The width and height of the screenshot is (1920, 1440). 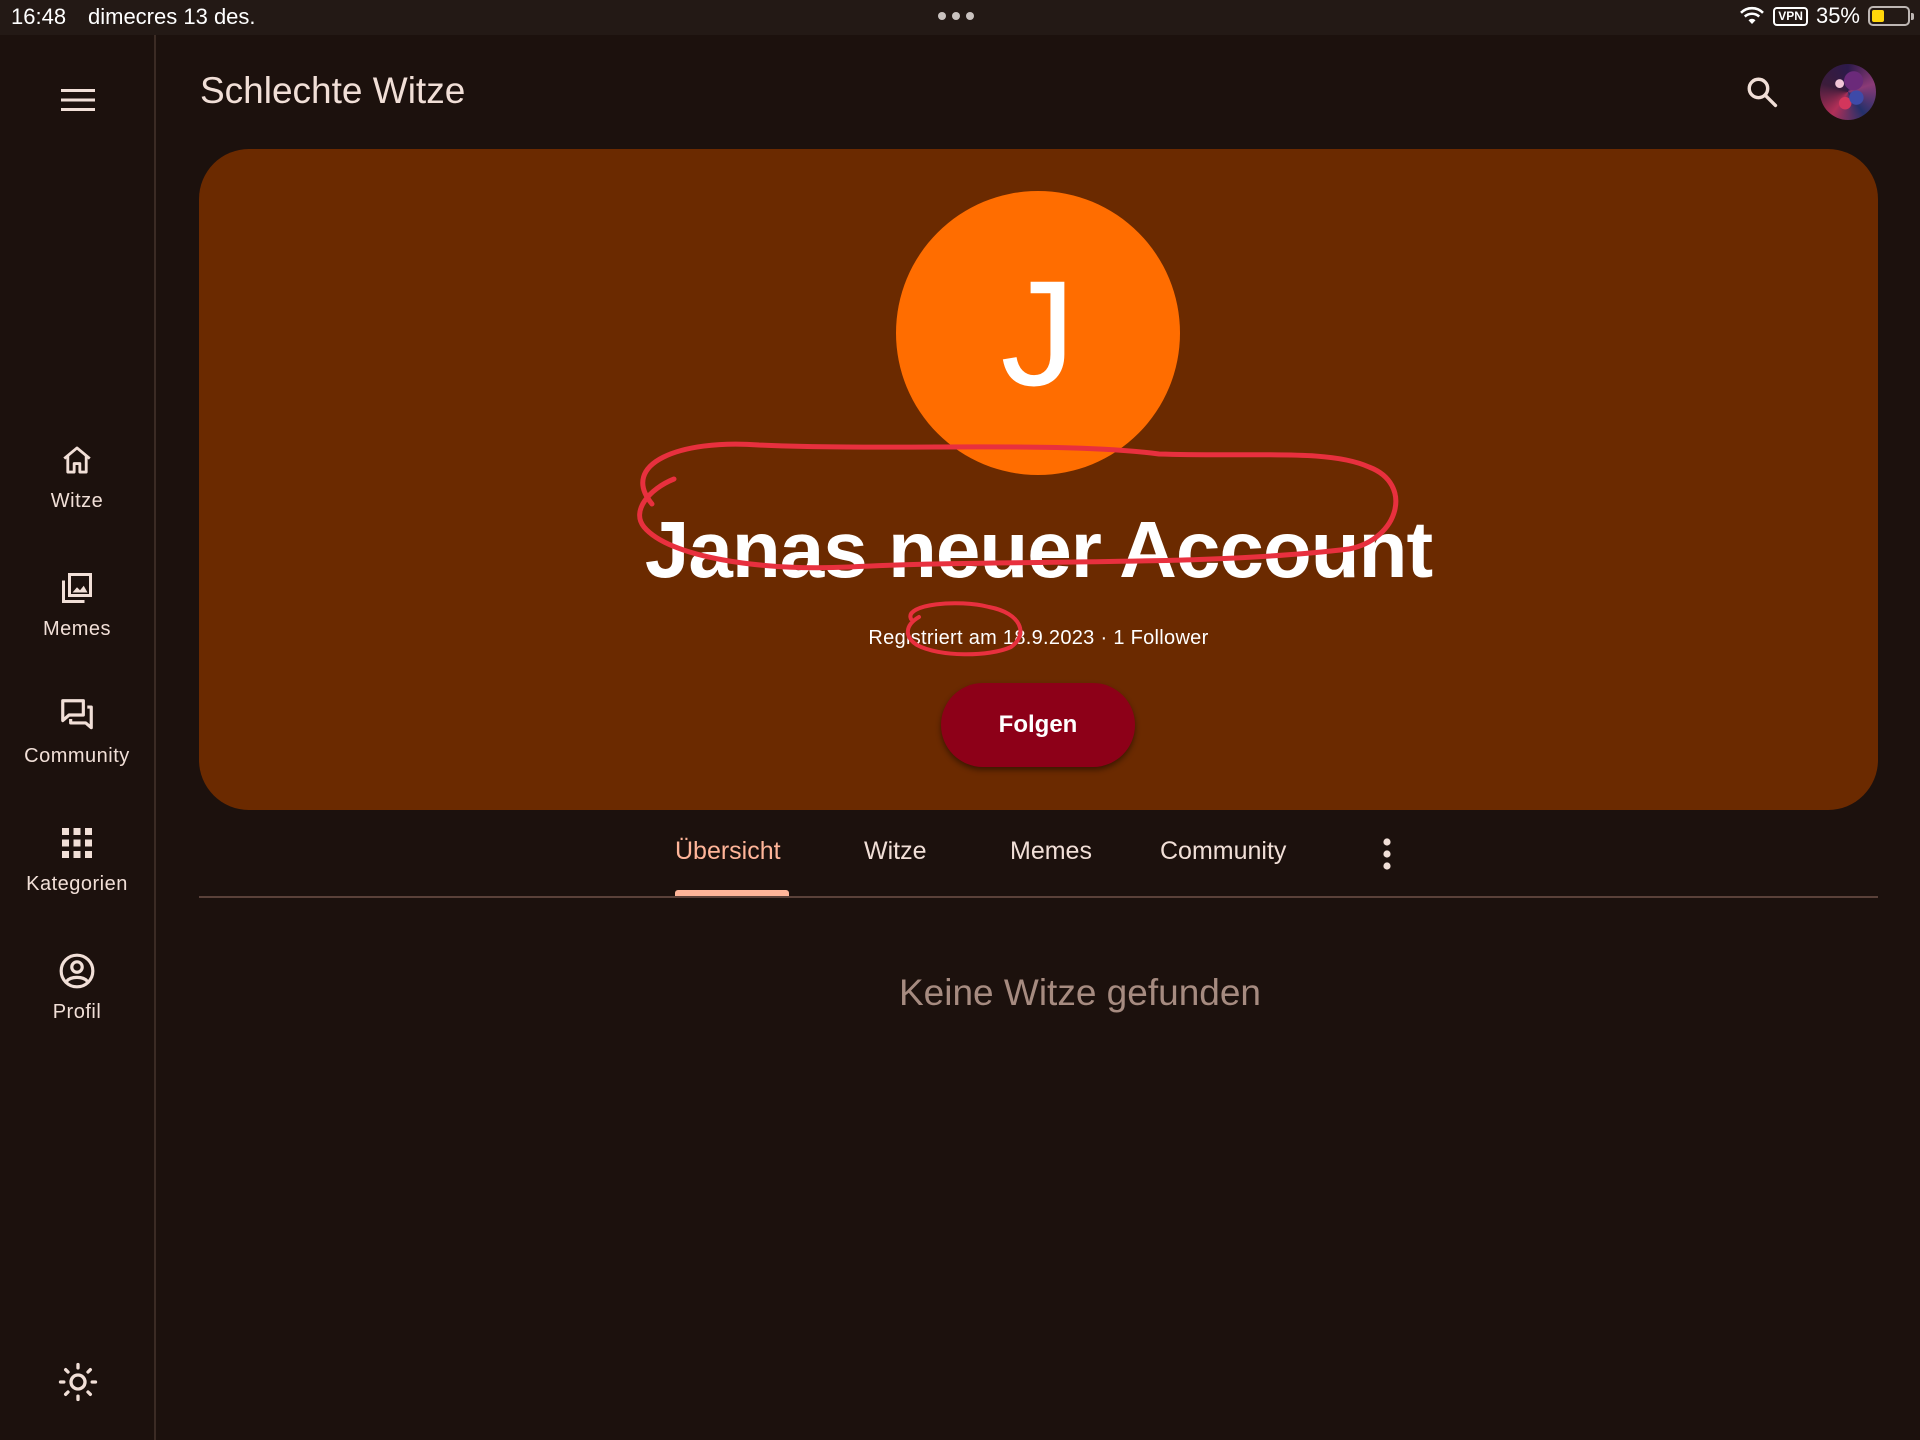 I want to click on nav-item-label: Memes, so click(x=77, y=629).